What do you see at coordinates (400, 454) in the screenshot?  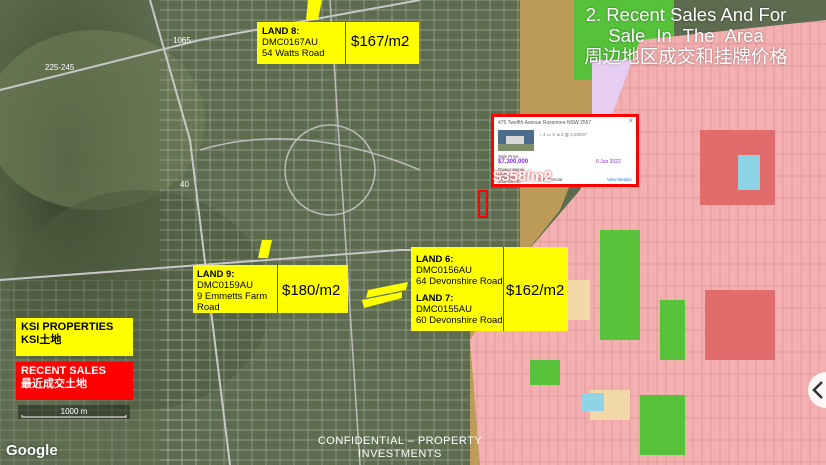 I see `footer-line-2: INVESTMENTS` at bounding box center [400, 454].